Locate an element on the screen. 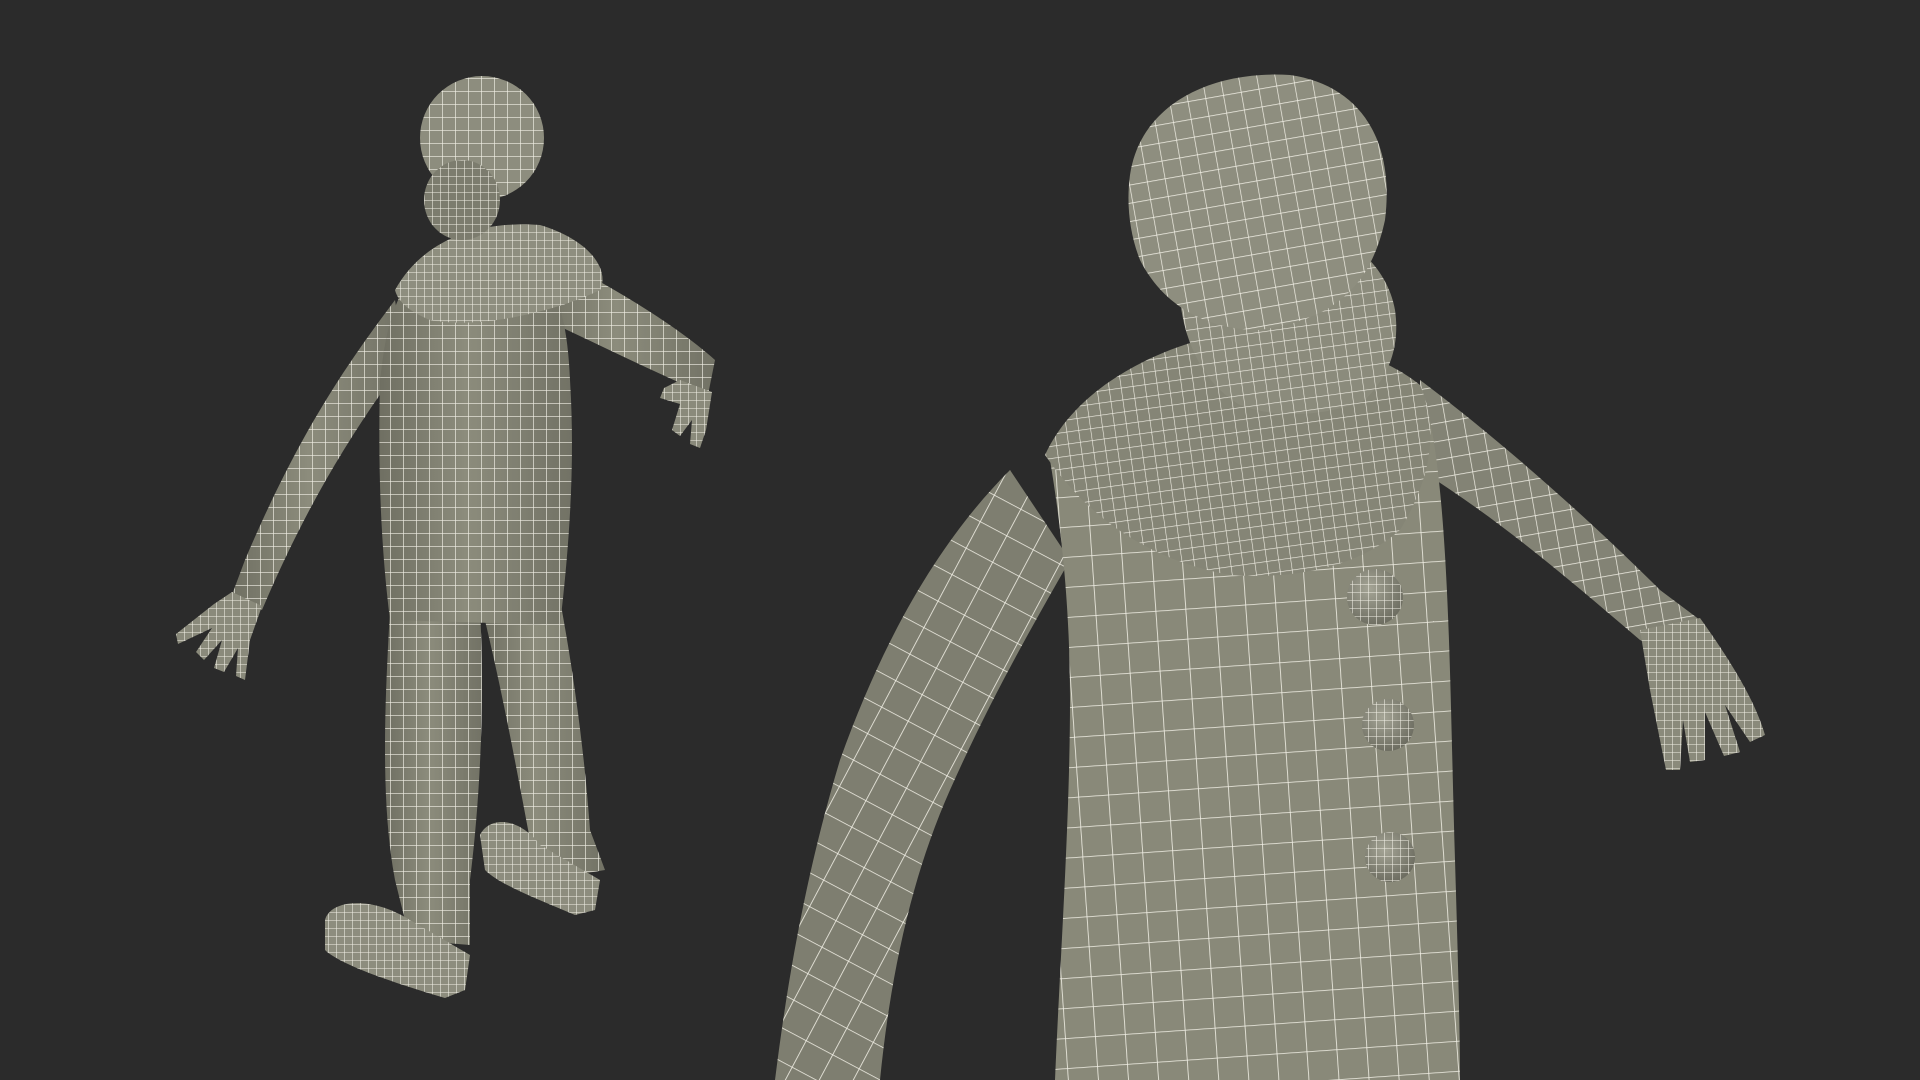 The height and width of the screenshot is (1080, 1920). right-figure-left-arm is located at coordinates (922, 775).